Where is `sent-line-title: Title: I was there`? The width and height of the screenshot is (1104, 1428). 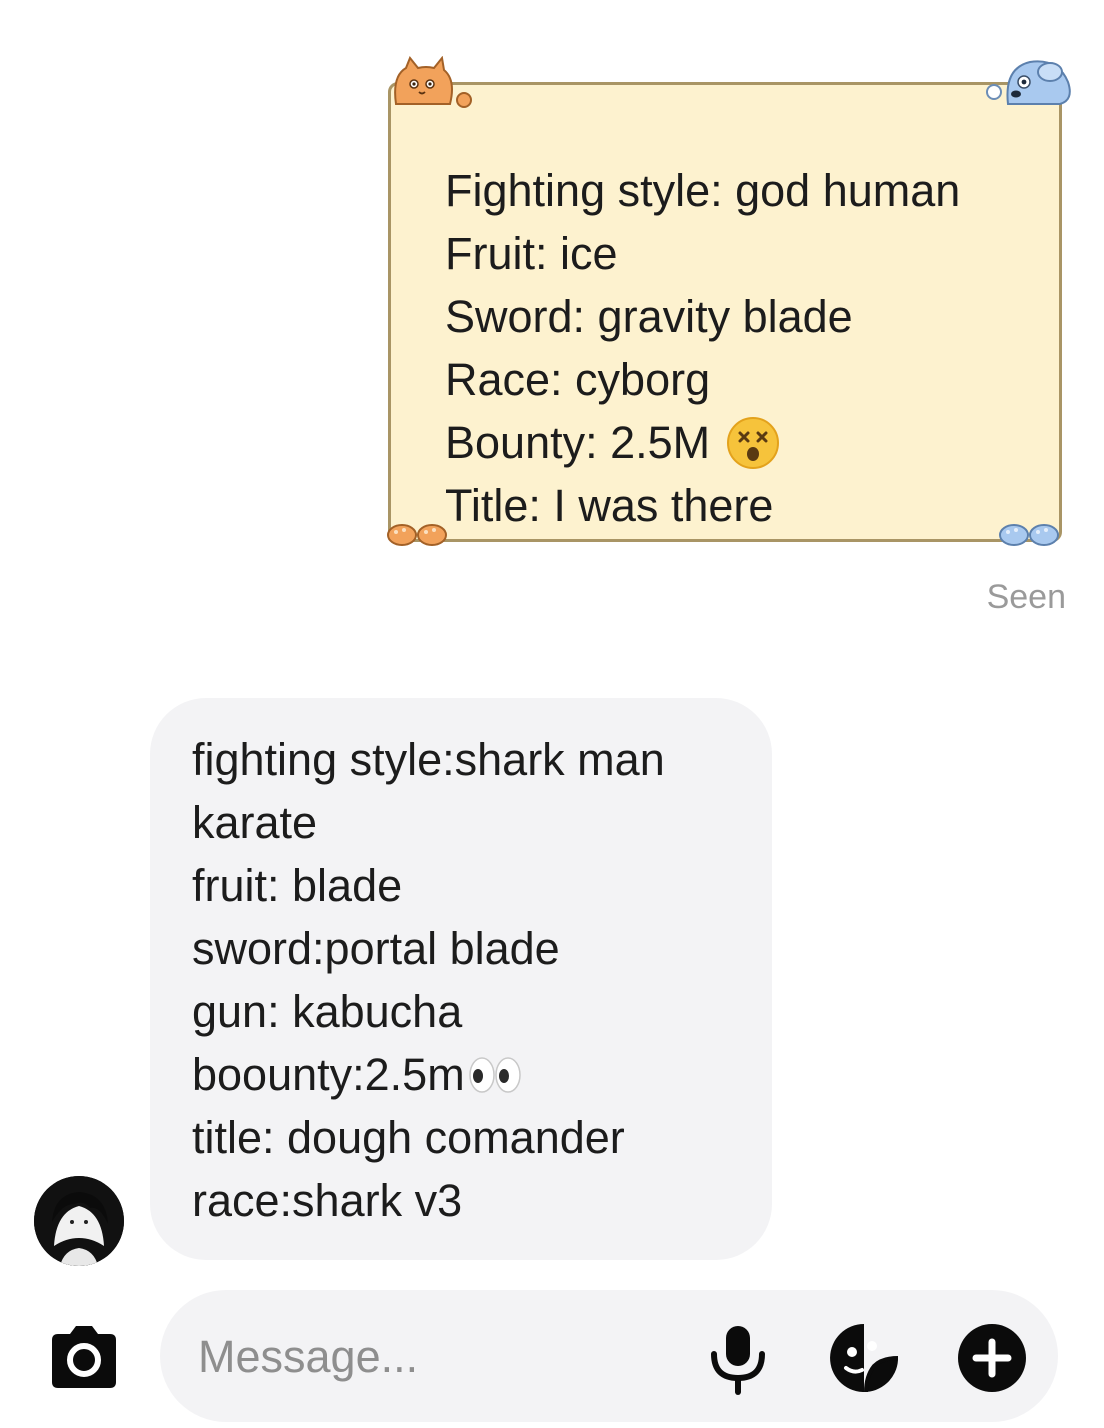
sent-line-title: Title: I was there is located at coordinates (609, 505).